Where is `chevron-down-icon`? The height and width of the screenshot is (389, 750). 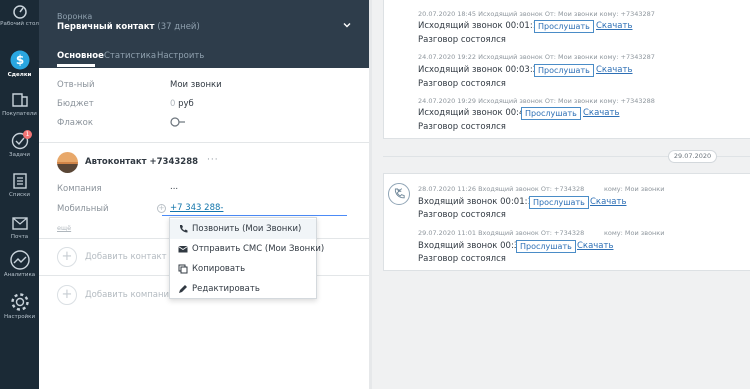 chevron-down-icon is located at coordinates (347, 25).